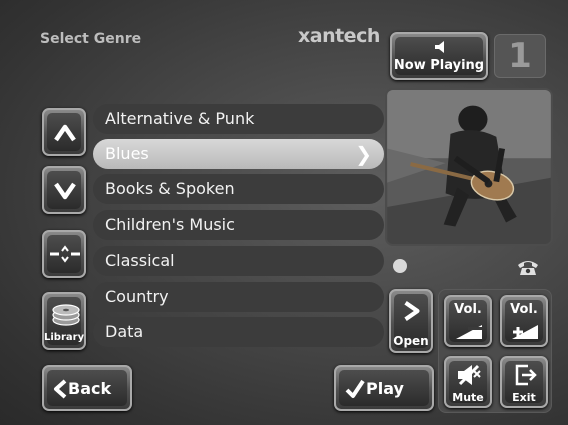 This screenshot has width=568, height=425. I want to click on genre-label: Data, so click(124, 331).